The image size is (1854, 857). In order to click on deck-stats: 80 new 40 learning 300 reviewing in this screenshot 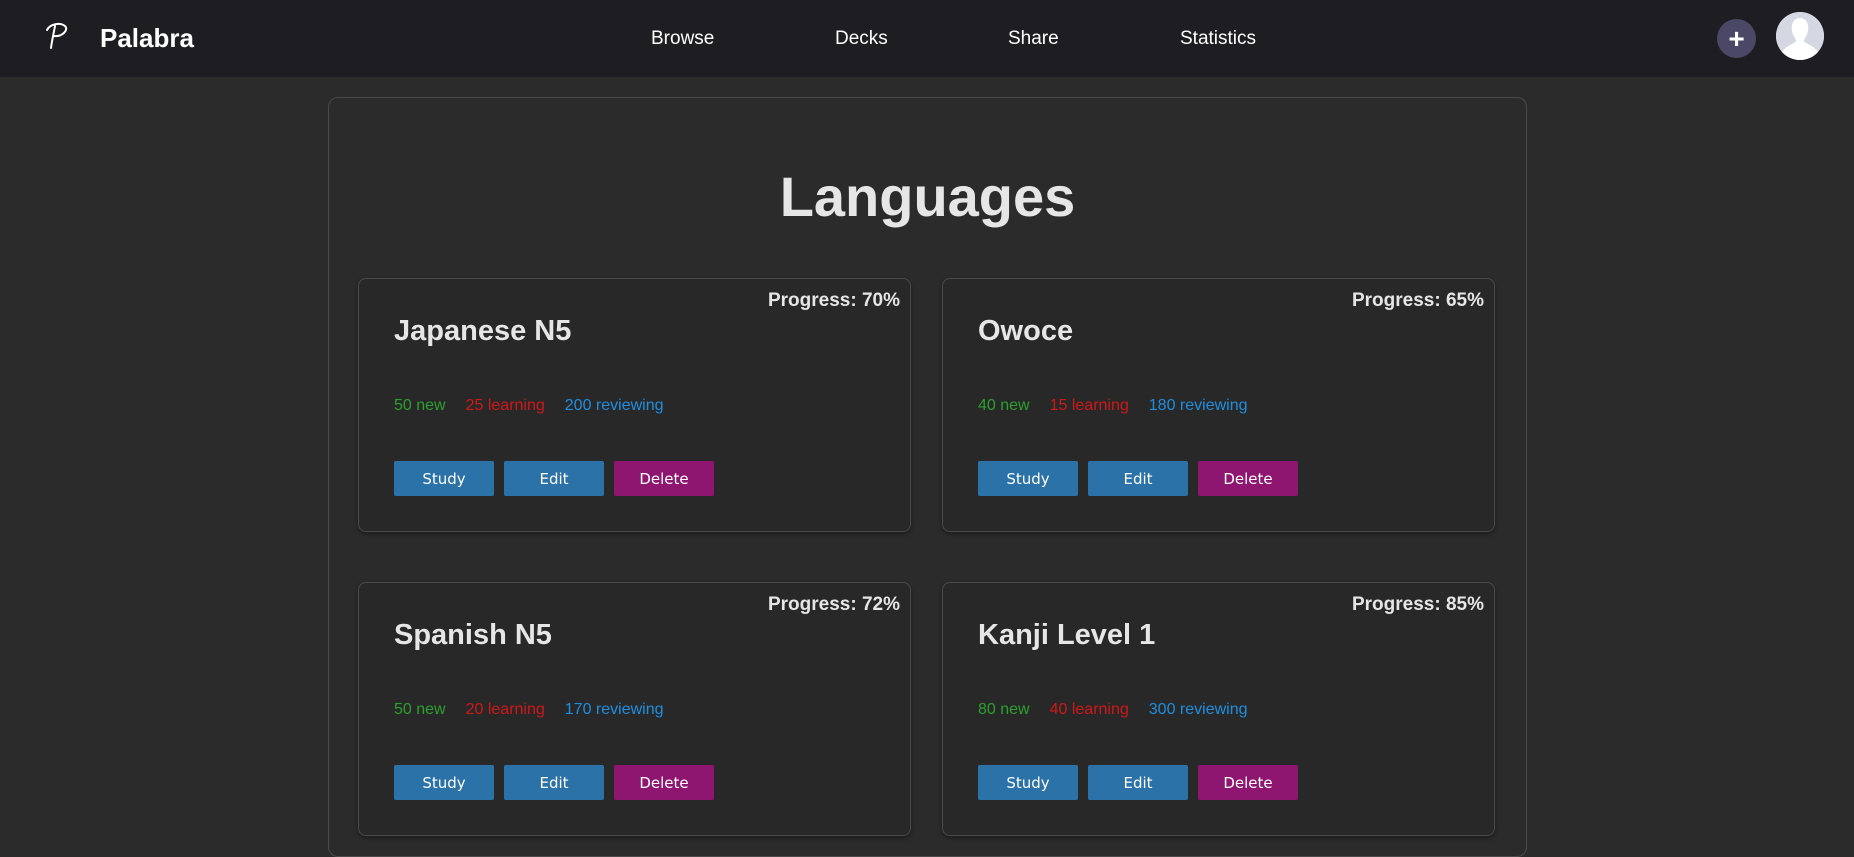, I will do `click(1113, 710)`.